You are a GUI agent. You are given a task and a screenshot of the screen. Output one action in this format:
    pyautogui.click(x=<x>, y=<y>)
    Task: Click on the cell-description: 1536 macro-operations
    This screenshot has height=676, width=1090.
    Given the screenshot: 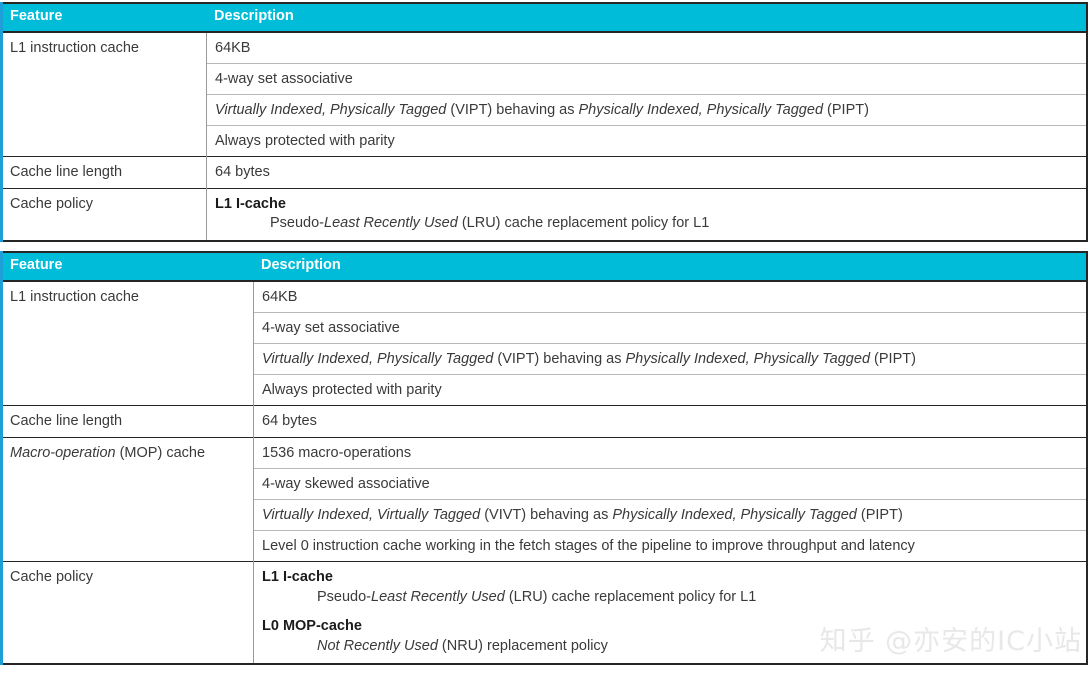 What is the action you would take?
    pyautogui.click(x=670, y=452)
    